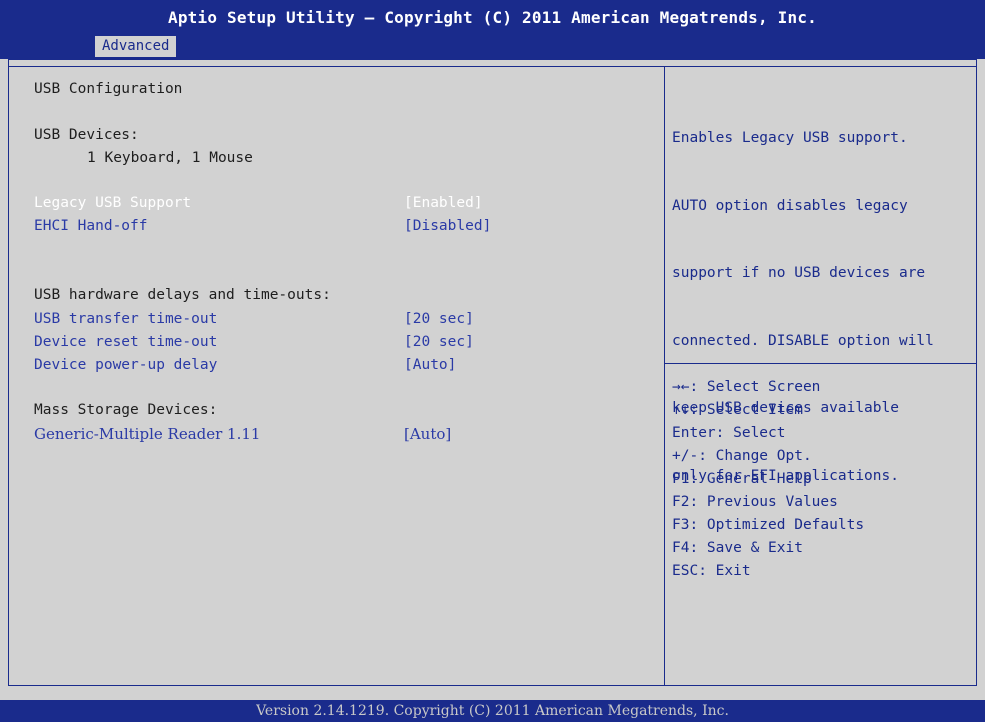 Image resolution: width=985 pixels, height=722 pixels. I want to click on help-line: Enables Legacy USB support., so click(790, 138).